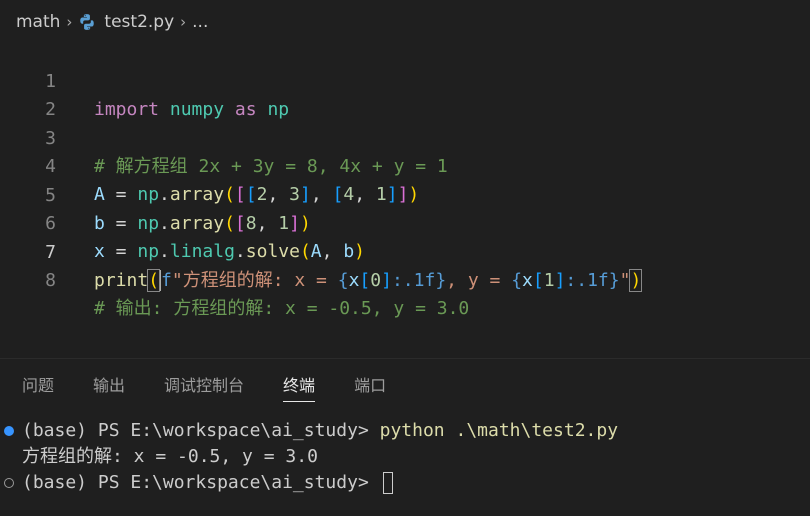  What do you see at coordinates (35, 387) in the screenshot?
I see `tab-problems: 问题` at bounding box center [35, 387].